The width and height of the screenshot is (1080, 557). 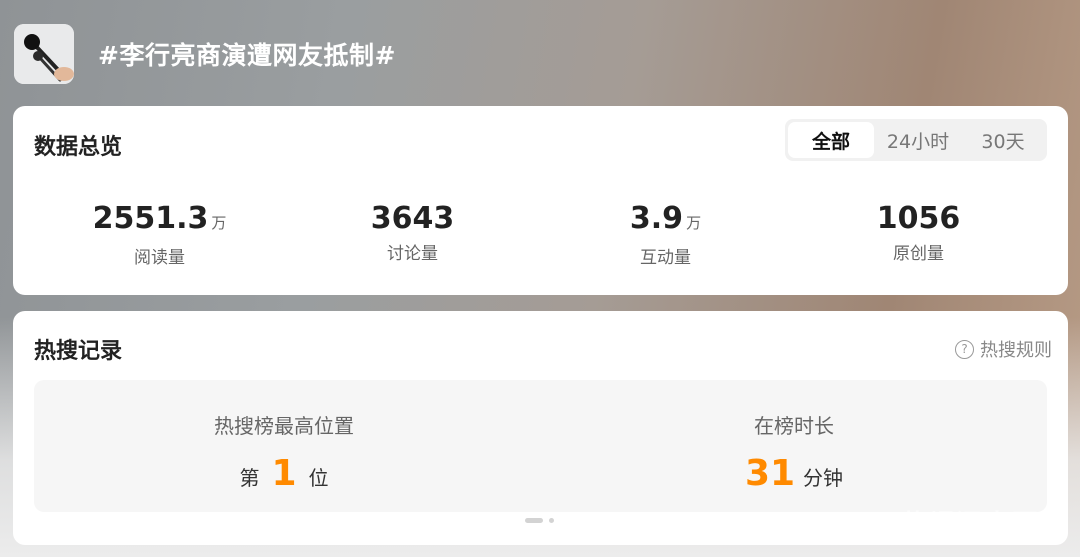 What do you see at coordinates (284, 452) in the screenshot?
I see `highest-position-block: 热搜榜最高位置 第 1 位` at bounding box center [284, 452].